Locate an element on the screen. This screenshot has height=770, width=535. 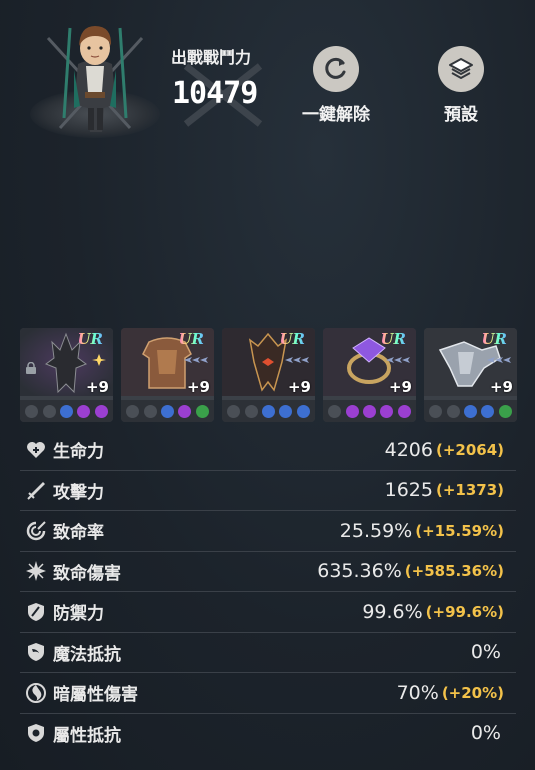
stat-bonus: (+99.6%) is located at coordinates (464, 611).